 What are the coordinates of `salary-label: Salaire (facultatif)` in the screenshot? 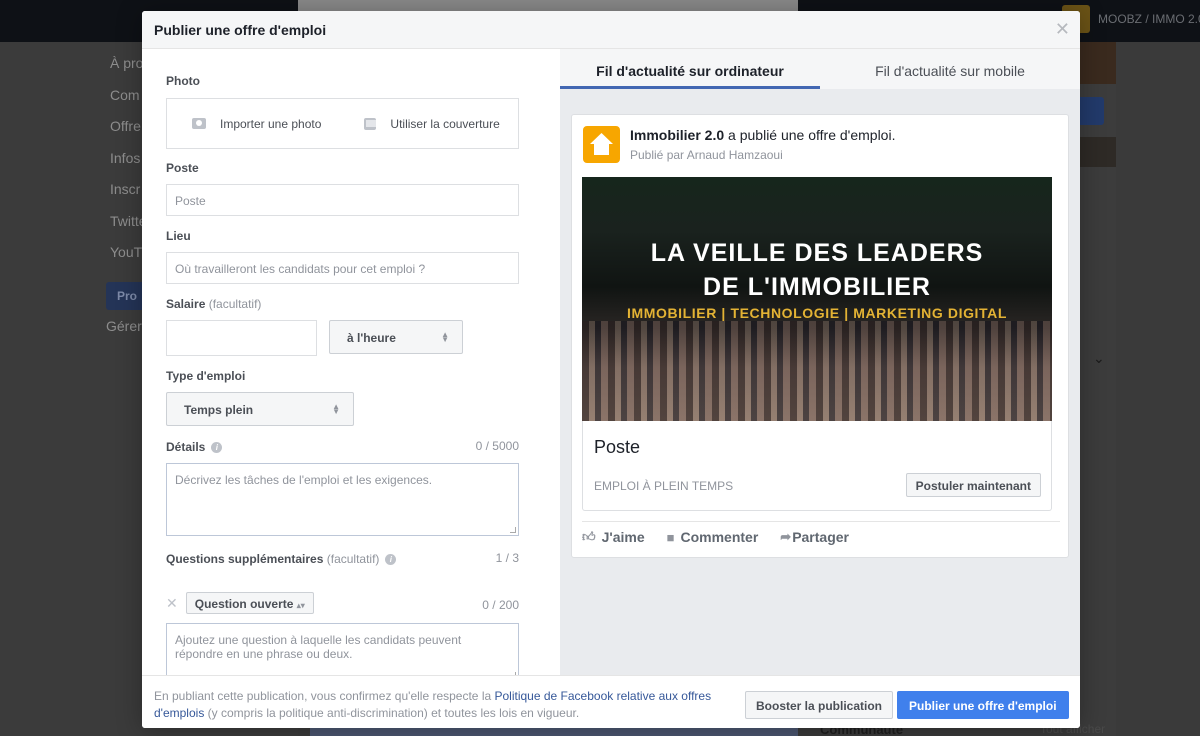 It's located at (213, 304).